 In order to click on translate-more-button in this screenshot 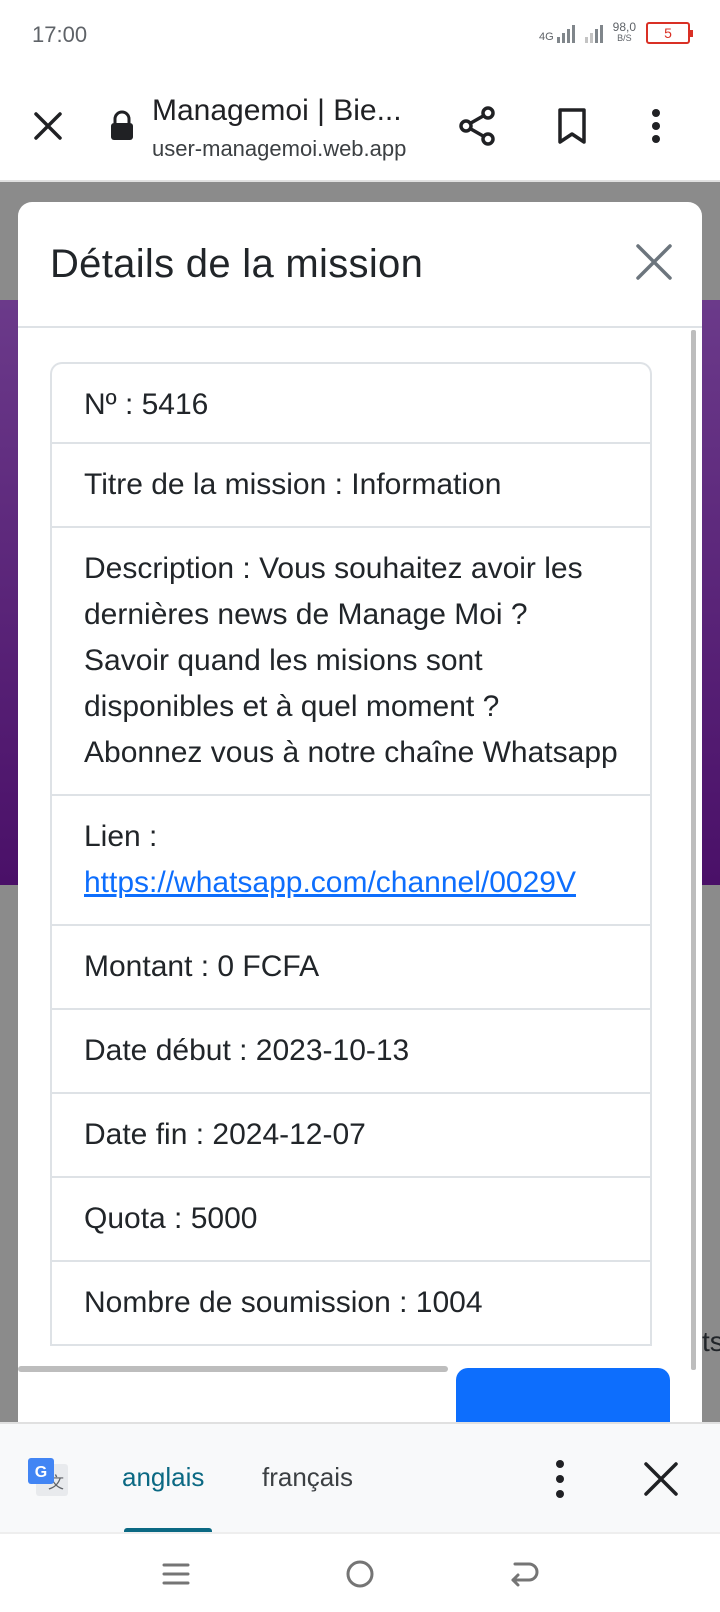, I will do `click(560, 1479)`.